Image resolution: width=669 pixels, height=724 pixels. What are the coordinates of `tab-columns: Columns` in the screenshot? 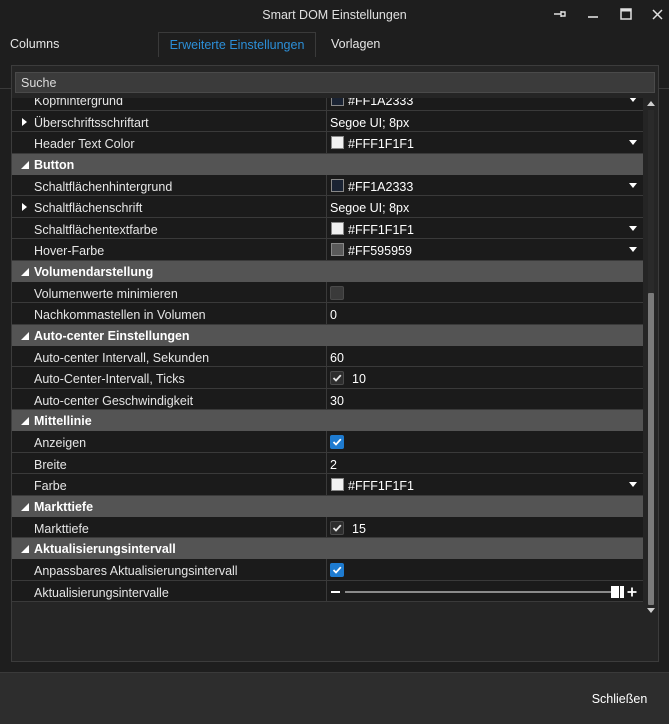 It's located at (34, 44).